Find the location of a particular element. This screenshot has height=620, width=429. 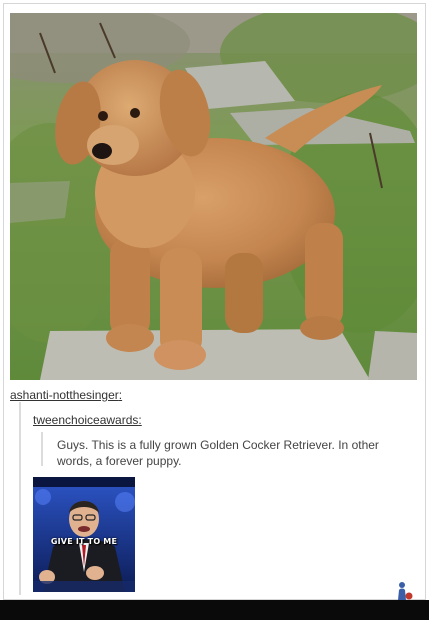

reblog-username-1: ashanti-notthesinger: is located at coordinates (66, 395).